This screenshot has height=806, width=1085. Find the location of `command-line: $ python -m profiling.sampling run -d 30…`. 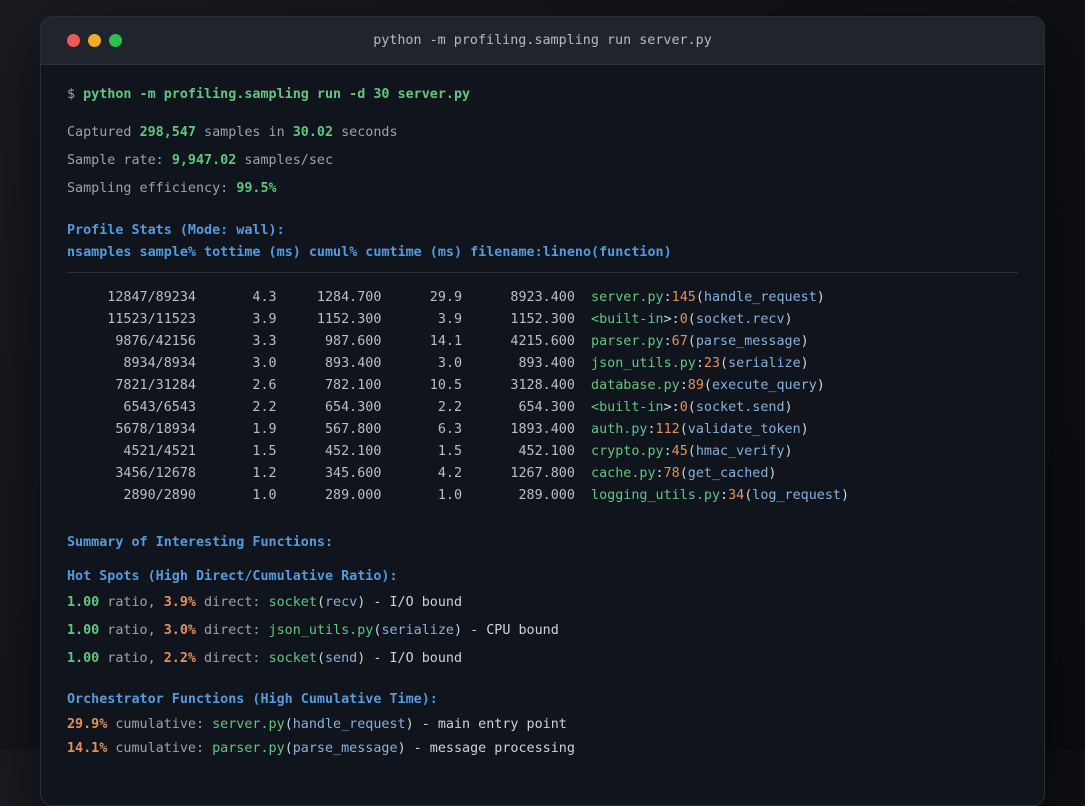

command-line: $ python -m profiling.sampling run -d 30… is located at coordinates (542, 95).